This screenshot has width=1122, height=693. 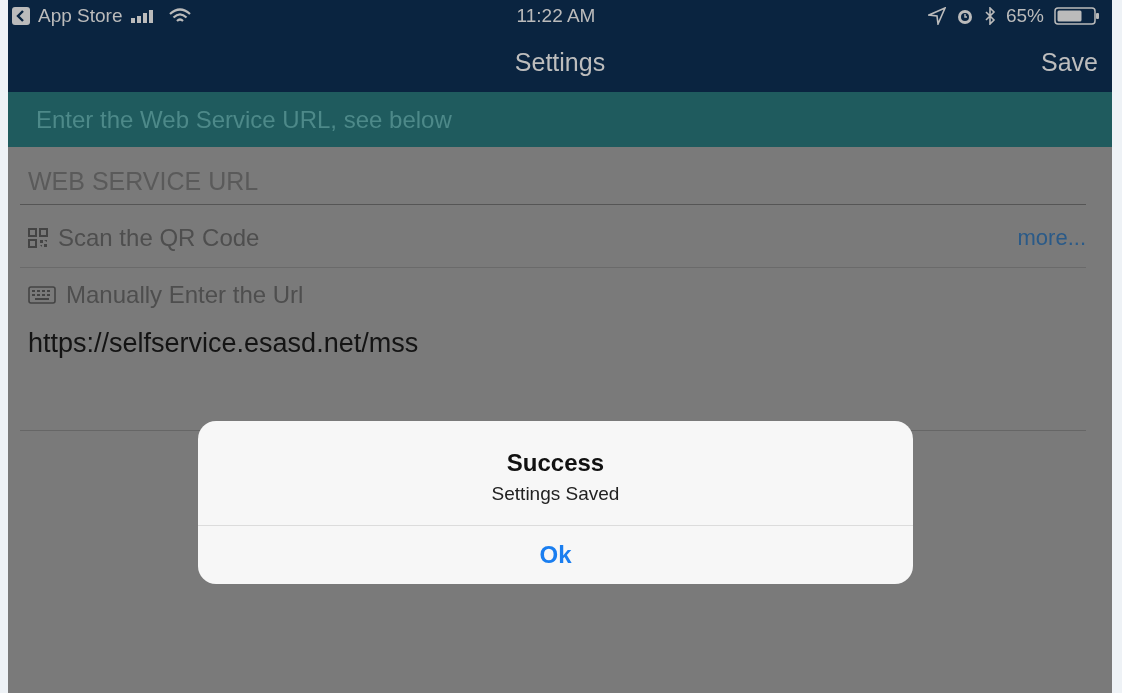 What do you see at coordinates (560, 62) in the screenshot?
I see `screen-title: Settings` at bounding box center [560, 62].